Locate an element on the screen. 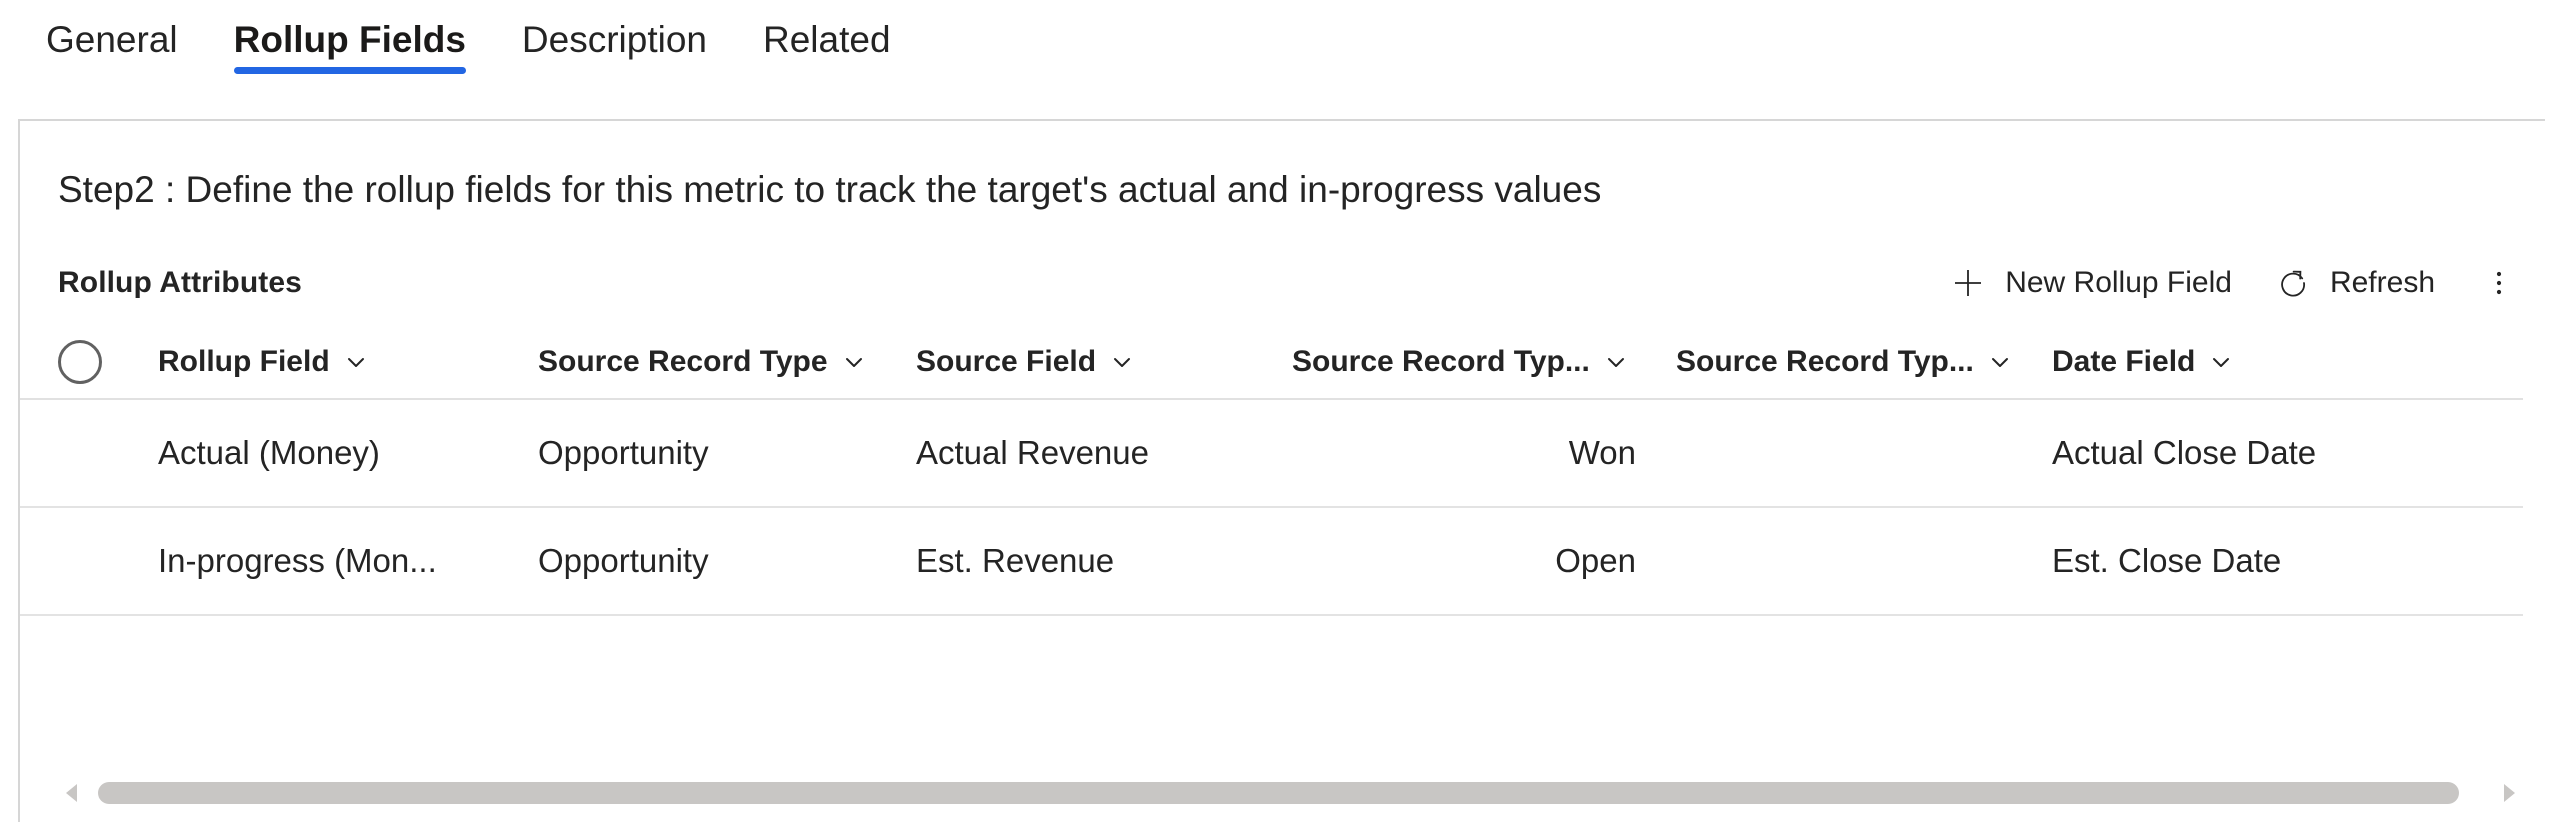 This screenshot has height=822, width=2562. select-all-circle-icon is located at coordinates (80, 362).